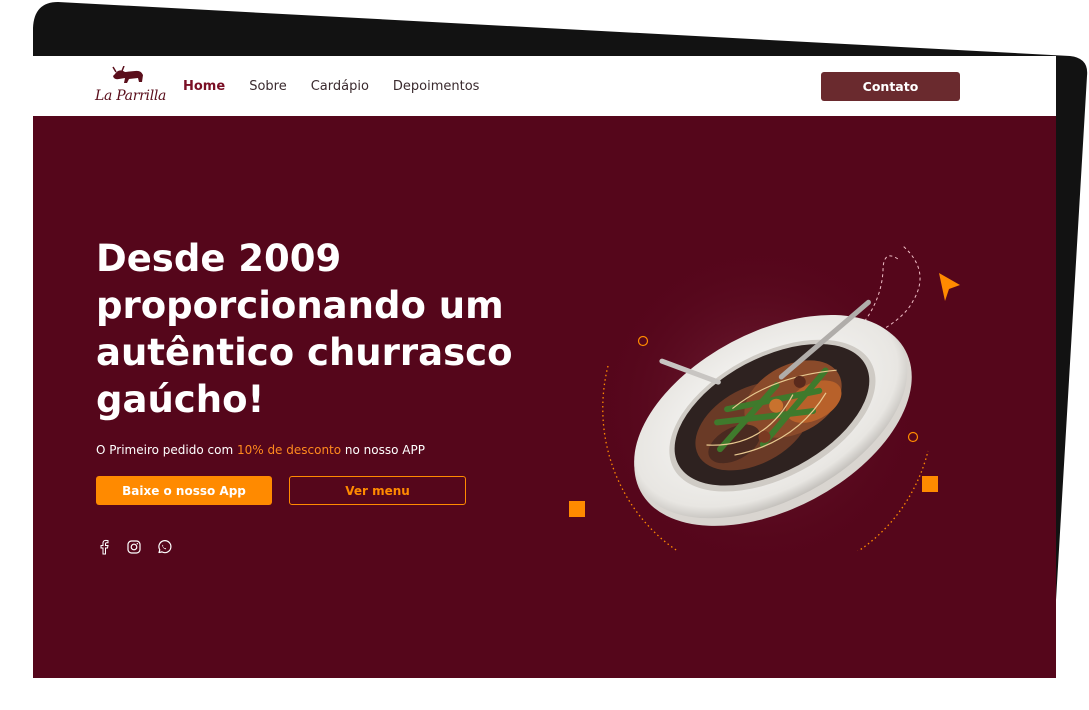 The width and height of the screenshot is (1089, 710). What do you see at coordinates (131, 86) in the screenshot?
I see `brand-logo: La Parrilla` at bounding box center [131, 86].